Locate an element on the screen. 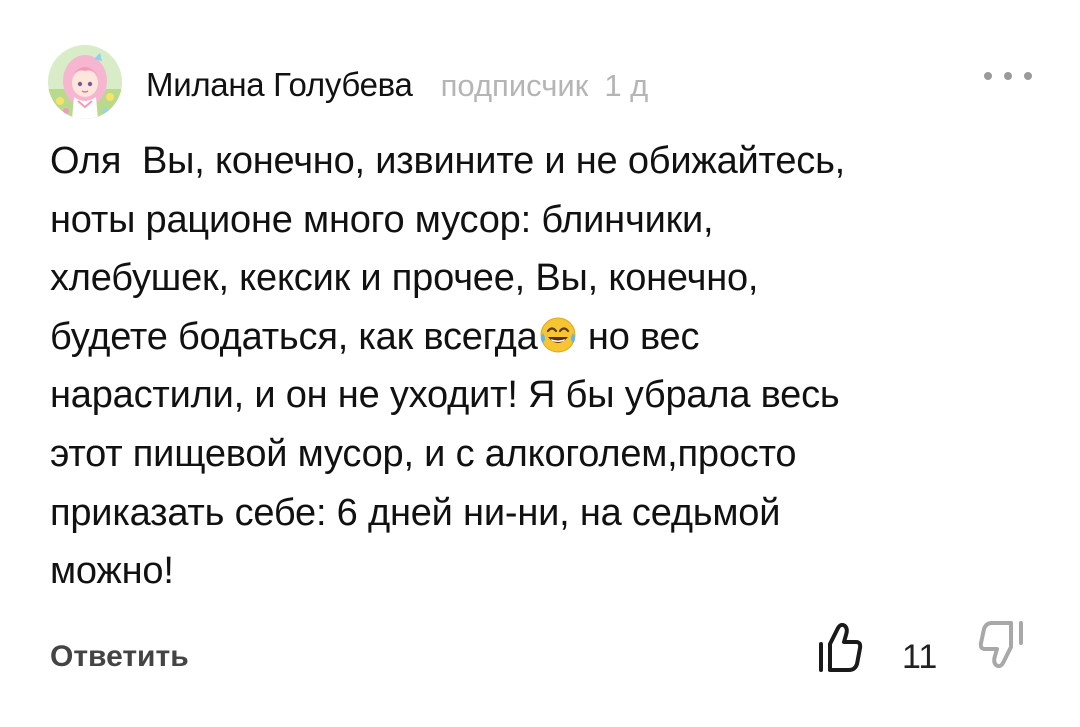  comment-timestamp: 1 д is located at coordinates (626, 85).